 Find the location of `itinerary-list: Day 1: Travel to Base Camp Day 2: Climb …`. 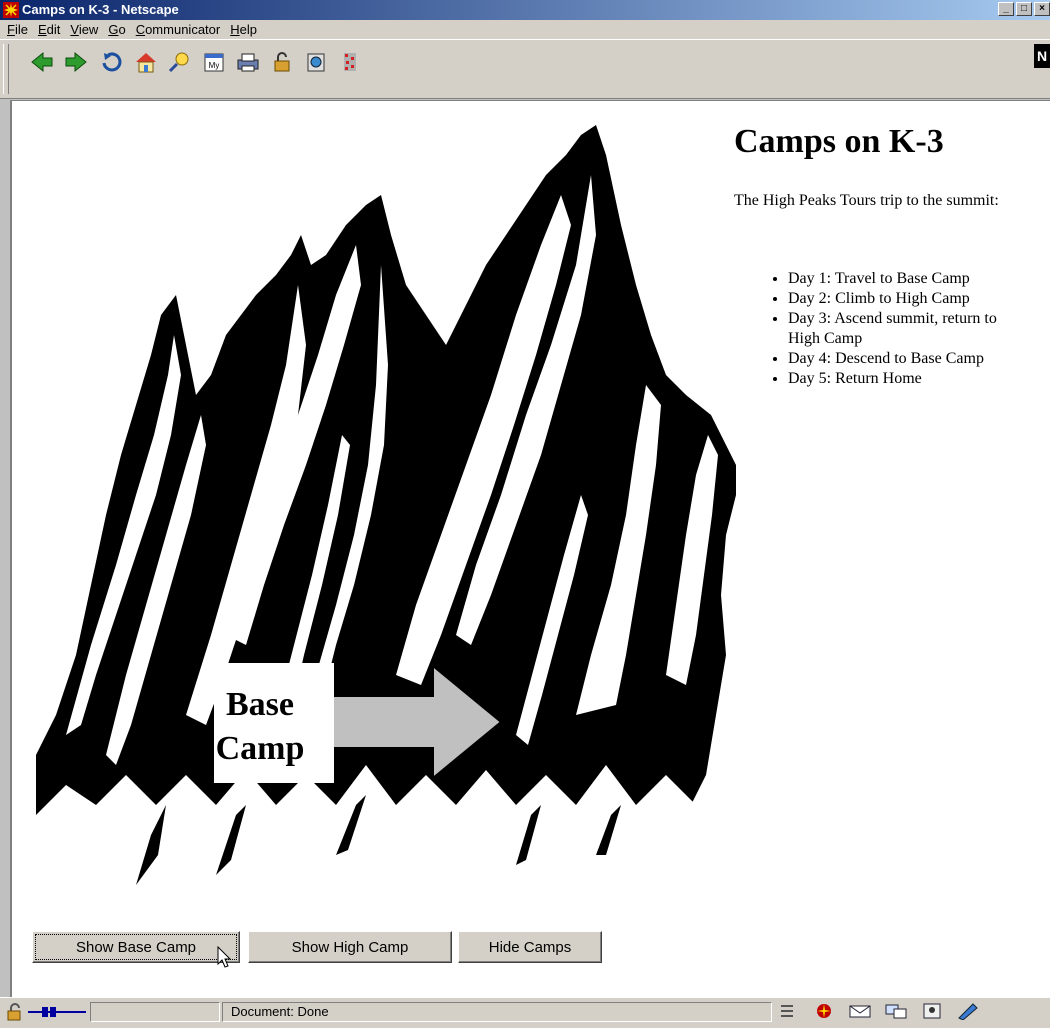

itinerary-list: Day 1: Travel to Base Camp Day 2: Climb … is located at coordinates (897, 329).